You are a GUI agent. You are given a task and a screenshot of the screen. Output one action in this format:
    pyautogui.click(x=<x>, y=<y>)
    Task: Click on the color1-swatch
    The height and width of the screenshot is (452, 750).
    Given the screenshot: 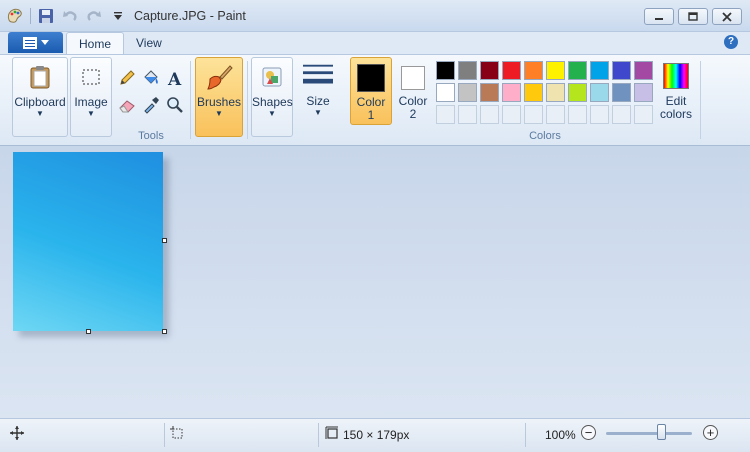 What is the action you would take?
    pyautogui.click(x=371, y=78)
    